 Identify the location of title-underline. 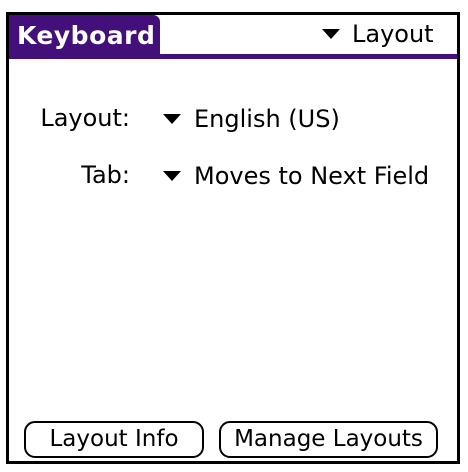
(233, 56).